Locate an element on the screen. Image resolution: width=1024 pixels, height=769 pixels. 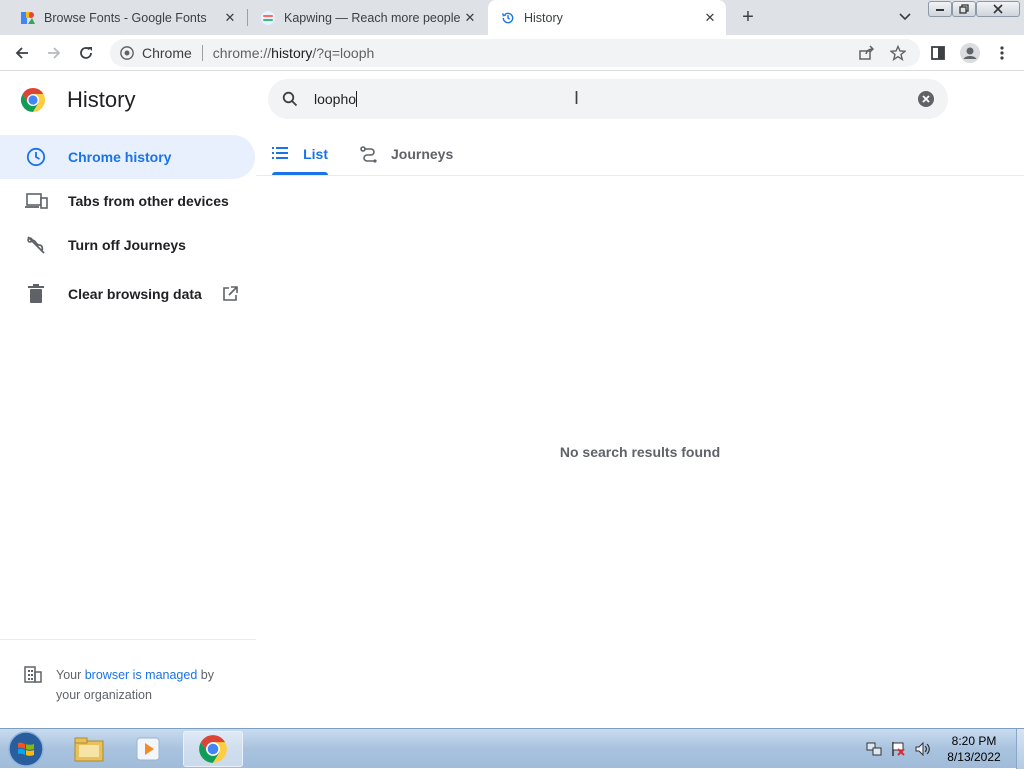
clear-search-icon is located at coordinates (926, 99).